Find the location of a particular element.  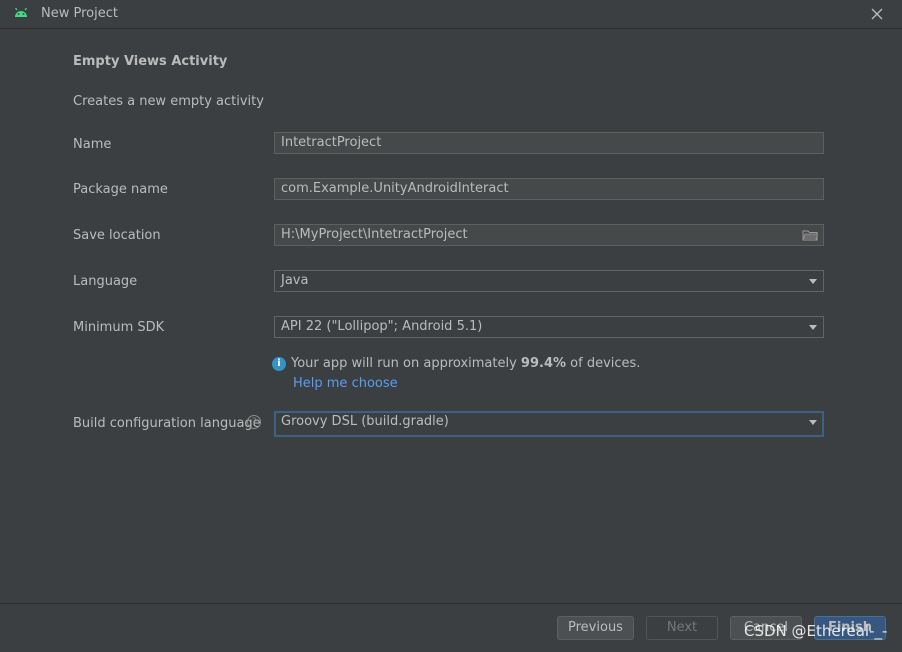

minimum-sdk-dropdown: API 22 ("Lollipop"; Android 5.1) is located at coordinates (549, 327).